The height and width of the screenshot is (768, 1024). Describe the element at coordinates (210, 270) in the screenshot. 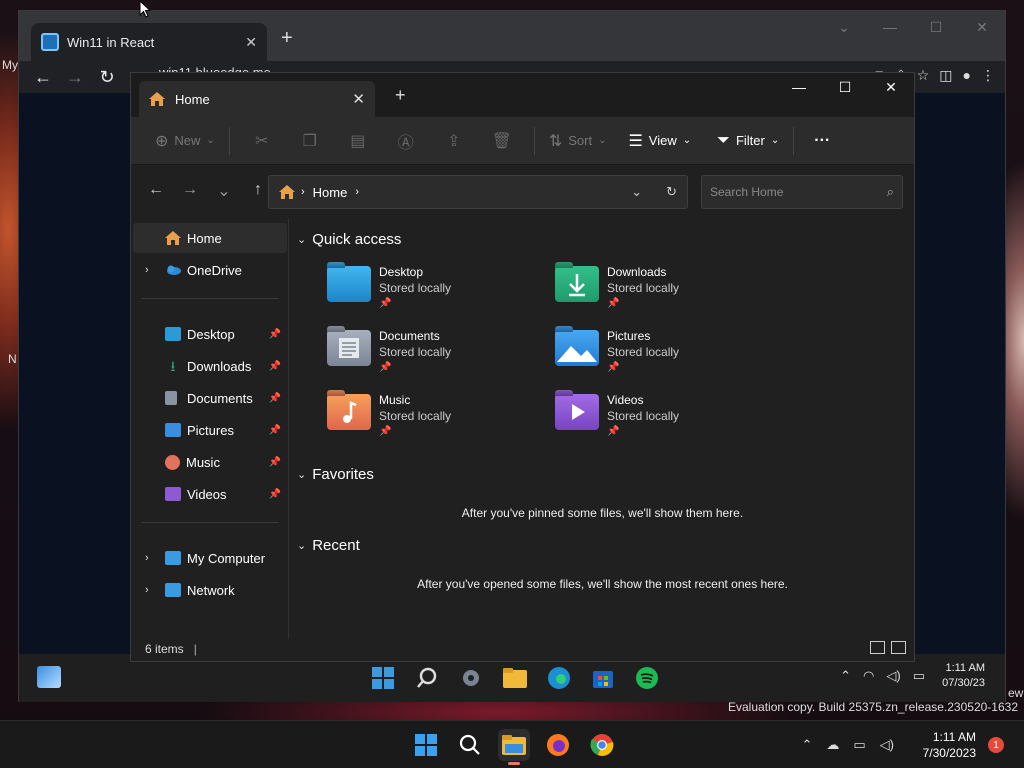

I see `sidebar-item-onedrive: › OneDrive` at that location.